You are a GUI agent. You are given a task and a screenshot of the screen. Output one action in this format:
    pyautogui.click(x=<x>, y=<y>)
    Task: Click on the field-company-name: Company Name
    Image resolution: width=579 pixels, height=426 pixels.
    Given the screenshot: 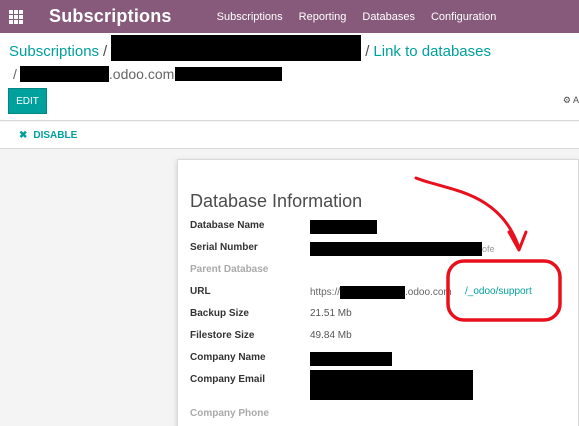 What is the action you would take?
    pyautogui.click(x=380, y=360)
    